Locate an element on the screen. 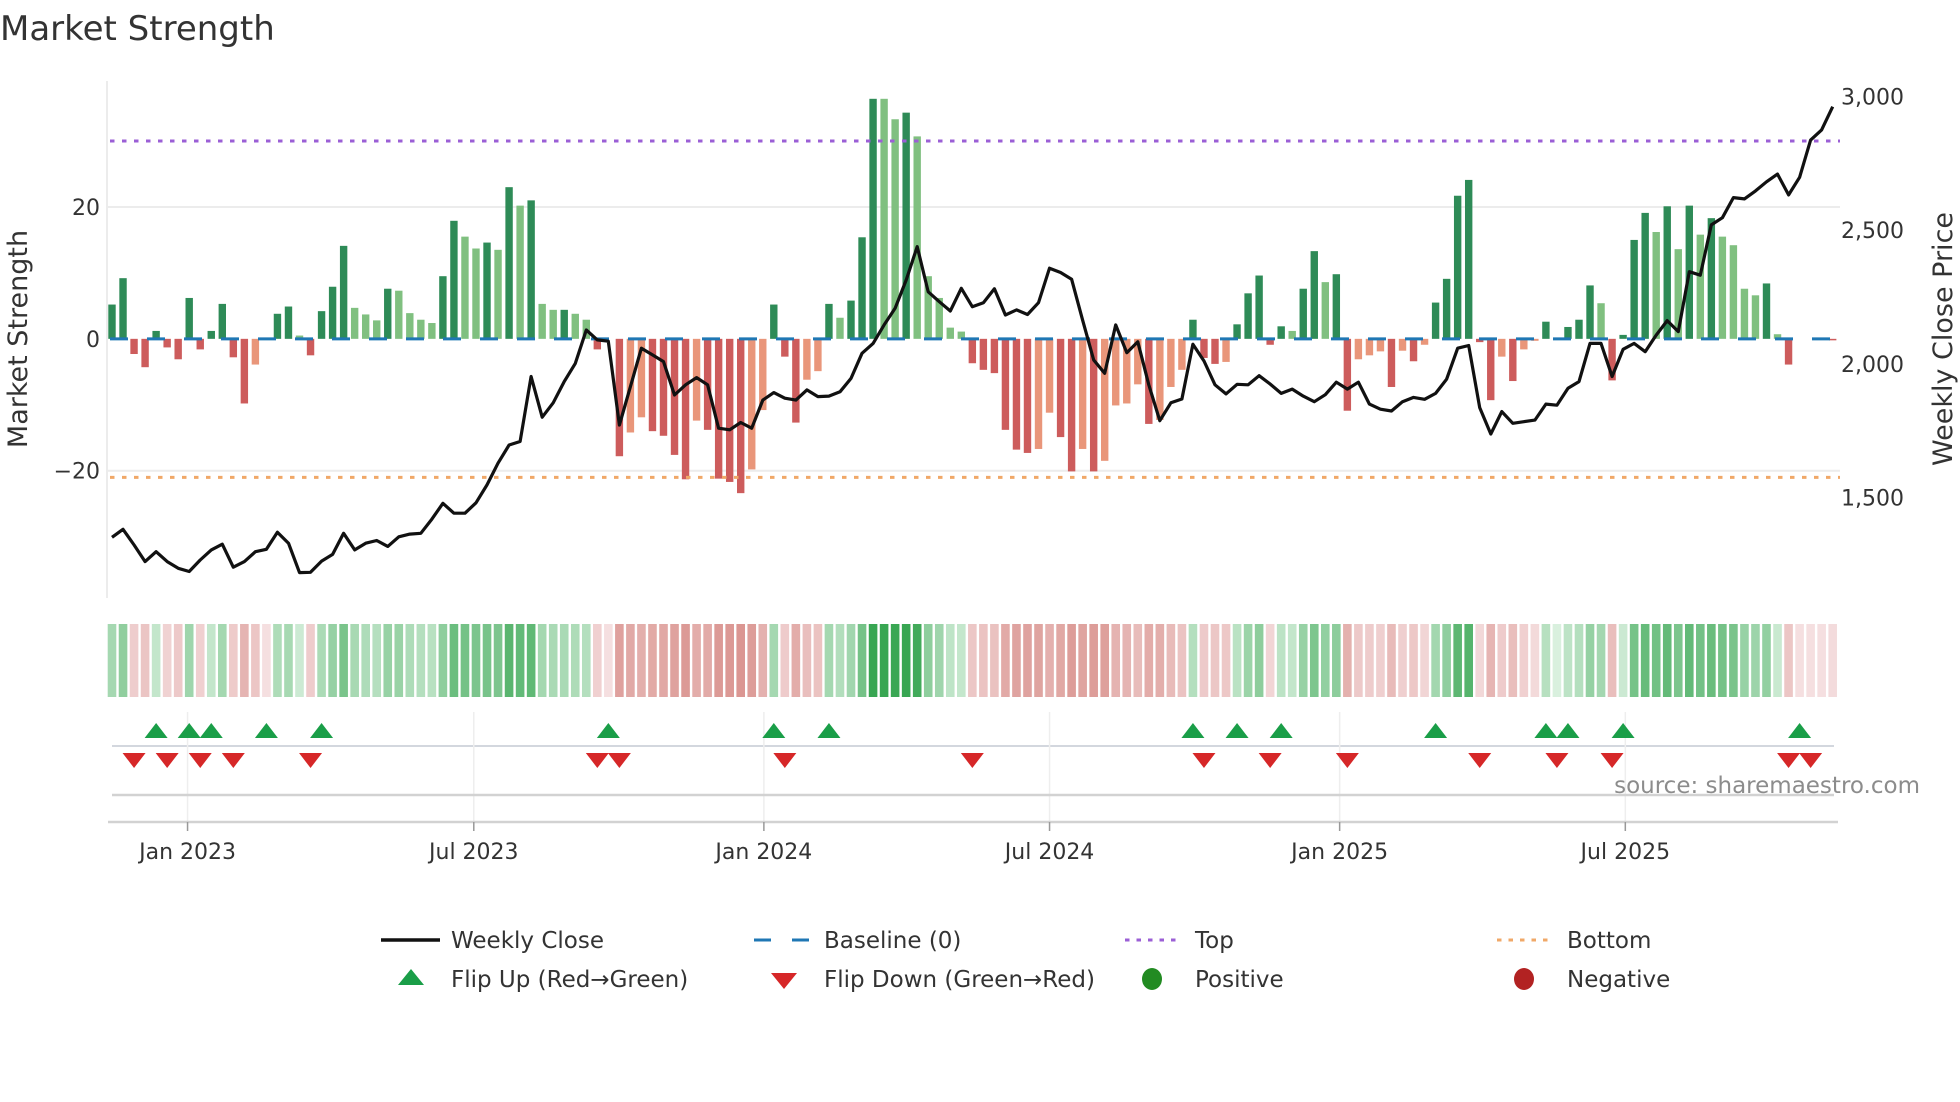 The height and width of the screenshot is (1102, 1960). x-tick-label: Jul 2025 is located at coordinates (1625, 852).